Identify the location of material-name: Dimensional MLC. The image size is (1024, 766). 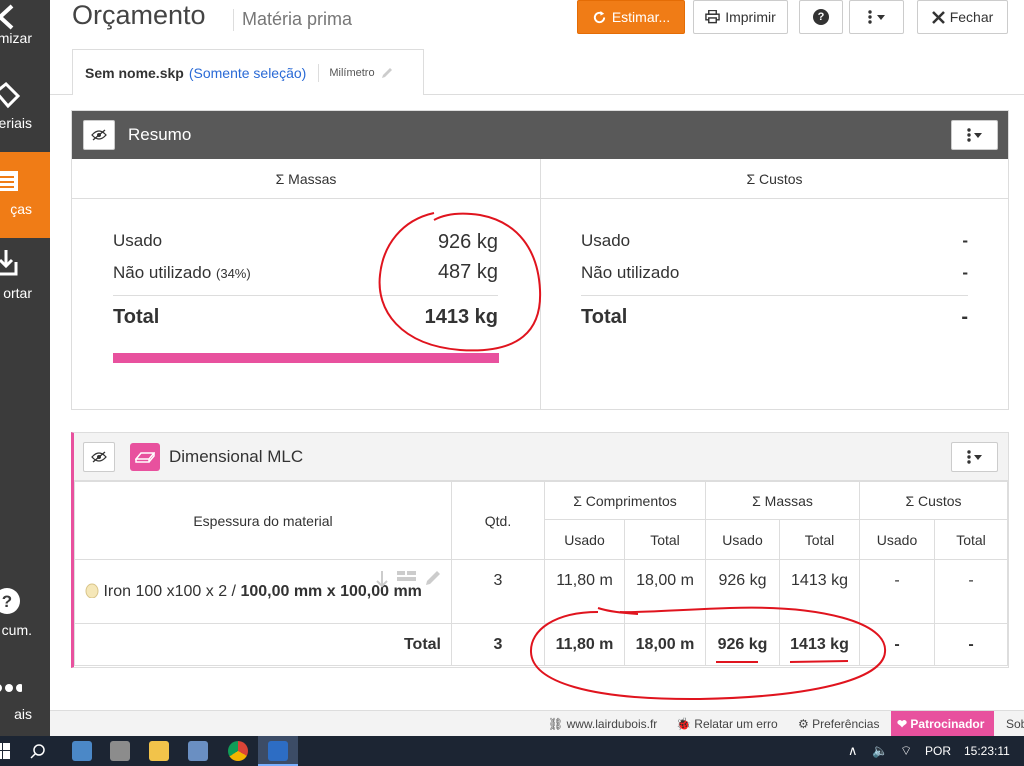
(236, 456).